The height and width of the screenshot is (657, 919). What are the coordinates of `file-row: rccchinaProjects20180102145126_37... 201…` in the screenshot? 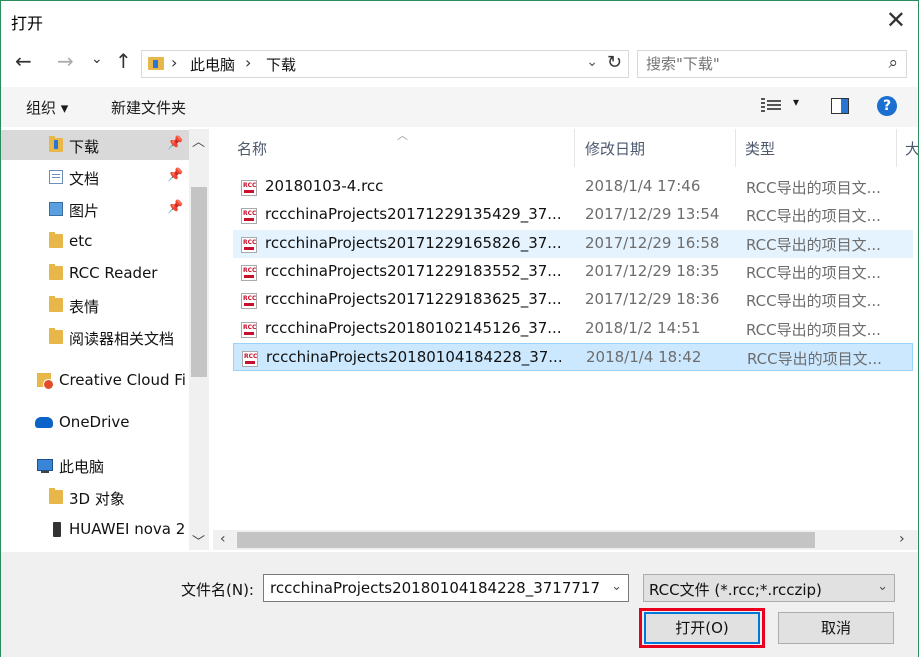 It's located at (573, 329).